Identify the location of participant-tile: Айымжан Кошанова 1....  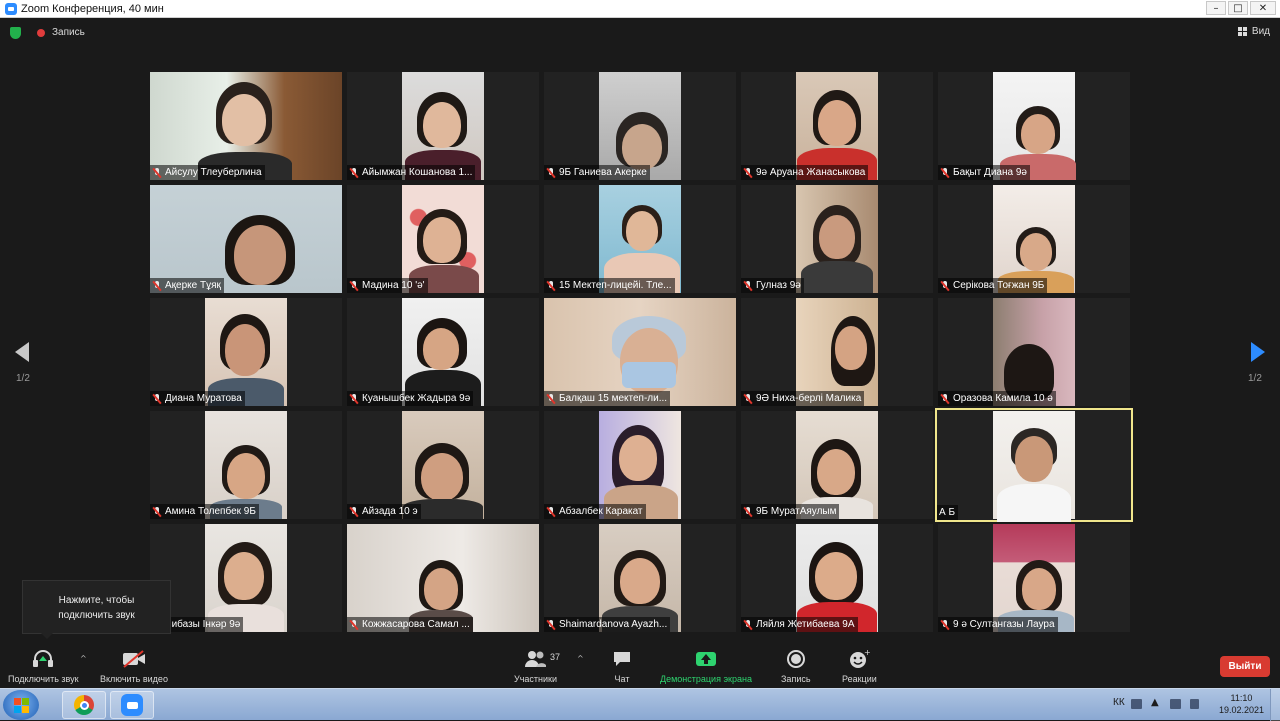
(443, 126).